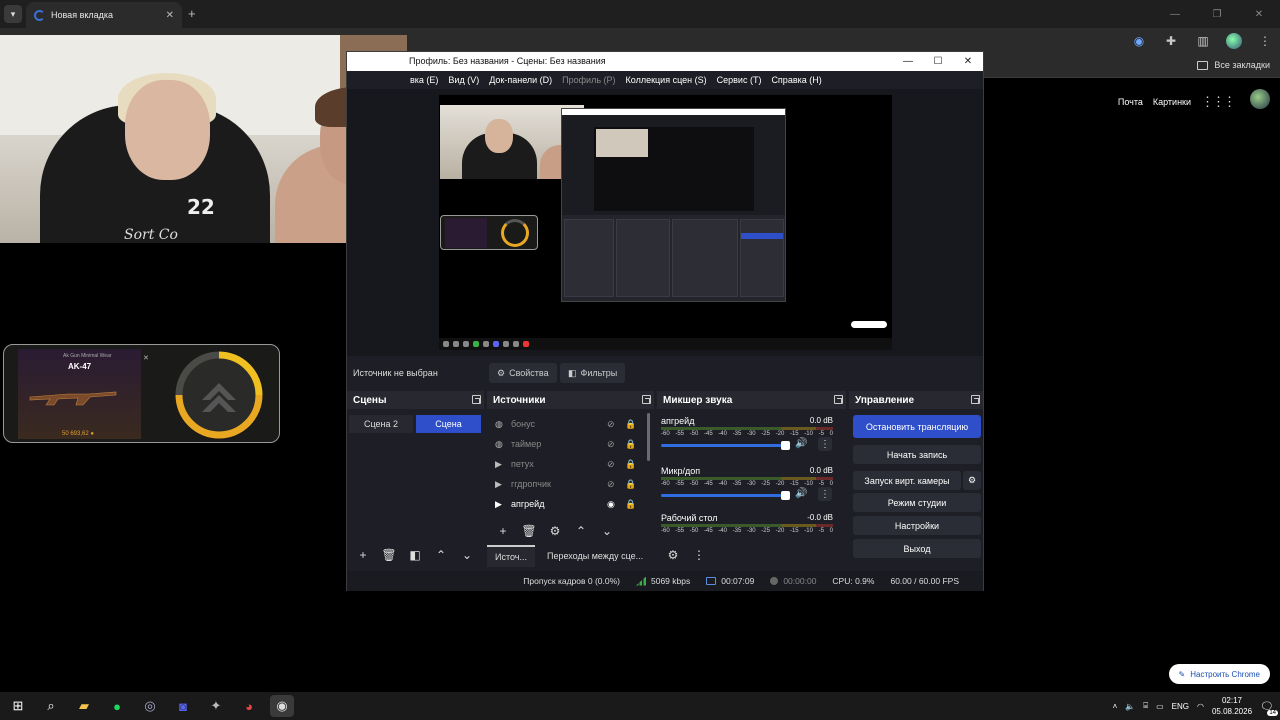  What do you see at coordinates (1115, 706) in the screenshot?
I see `chevron-up-icon: ˄` at bounding box center [1115, 706].